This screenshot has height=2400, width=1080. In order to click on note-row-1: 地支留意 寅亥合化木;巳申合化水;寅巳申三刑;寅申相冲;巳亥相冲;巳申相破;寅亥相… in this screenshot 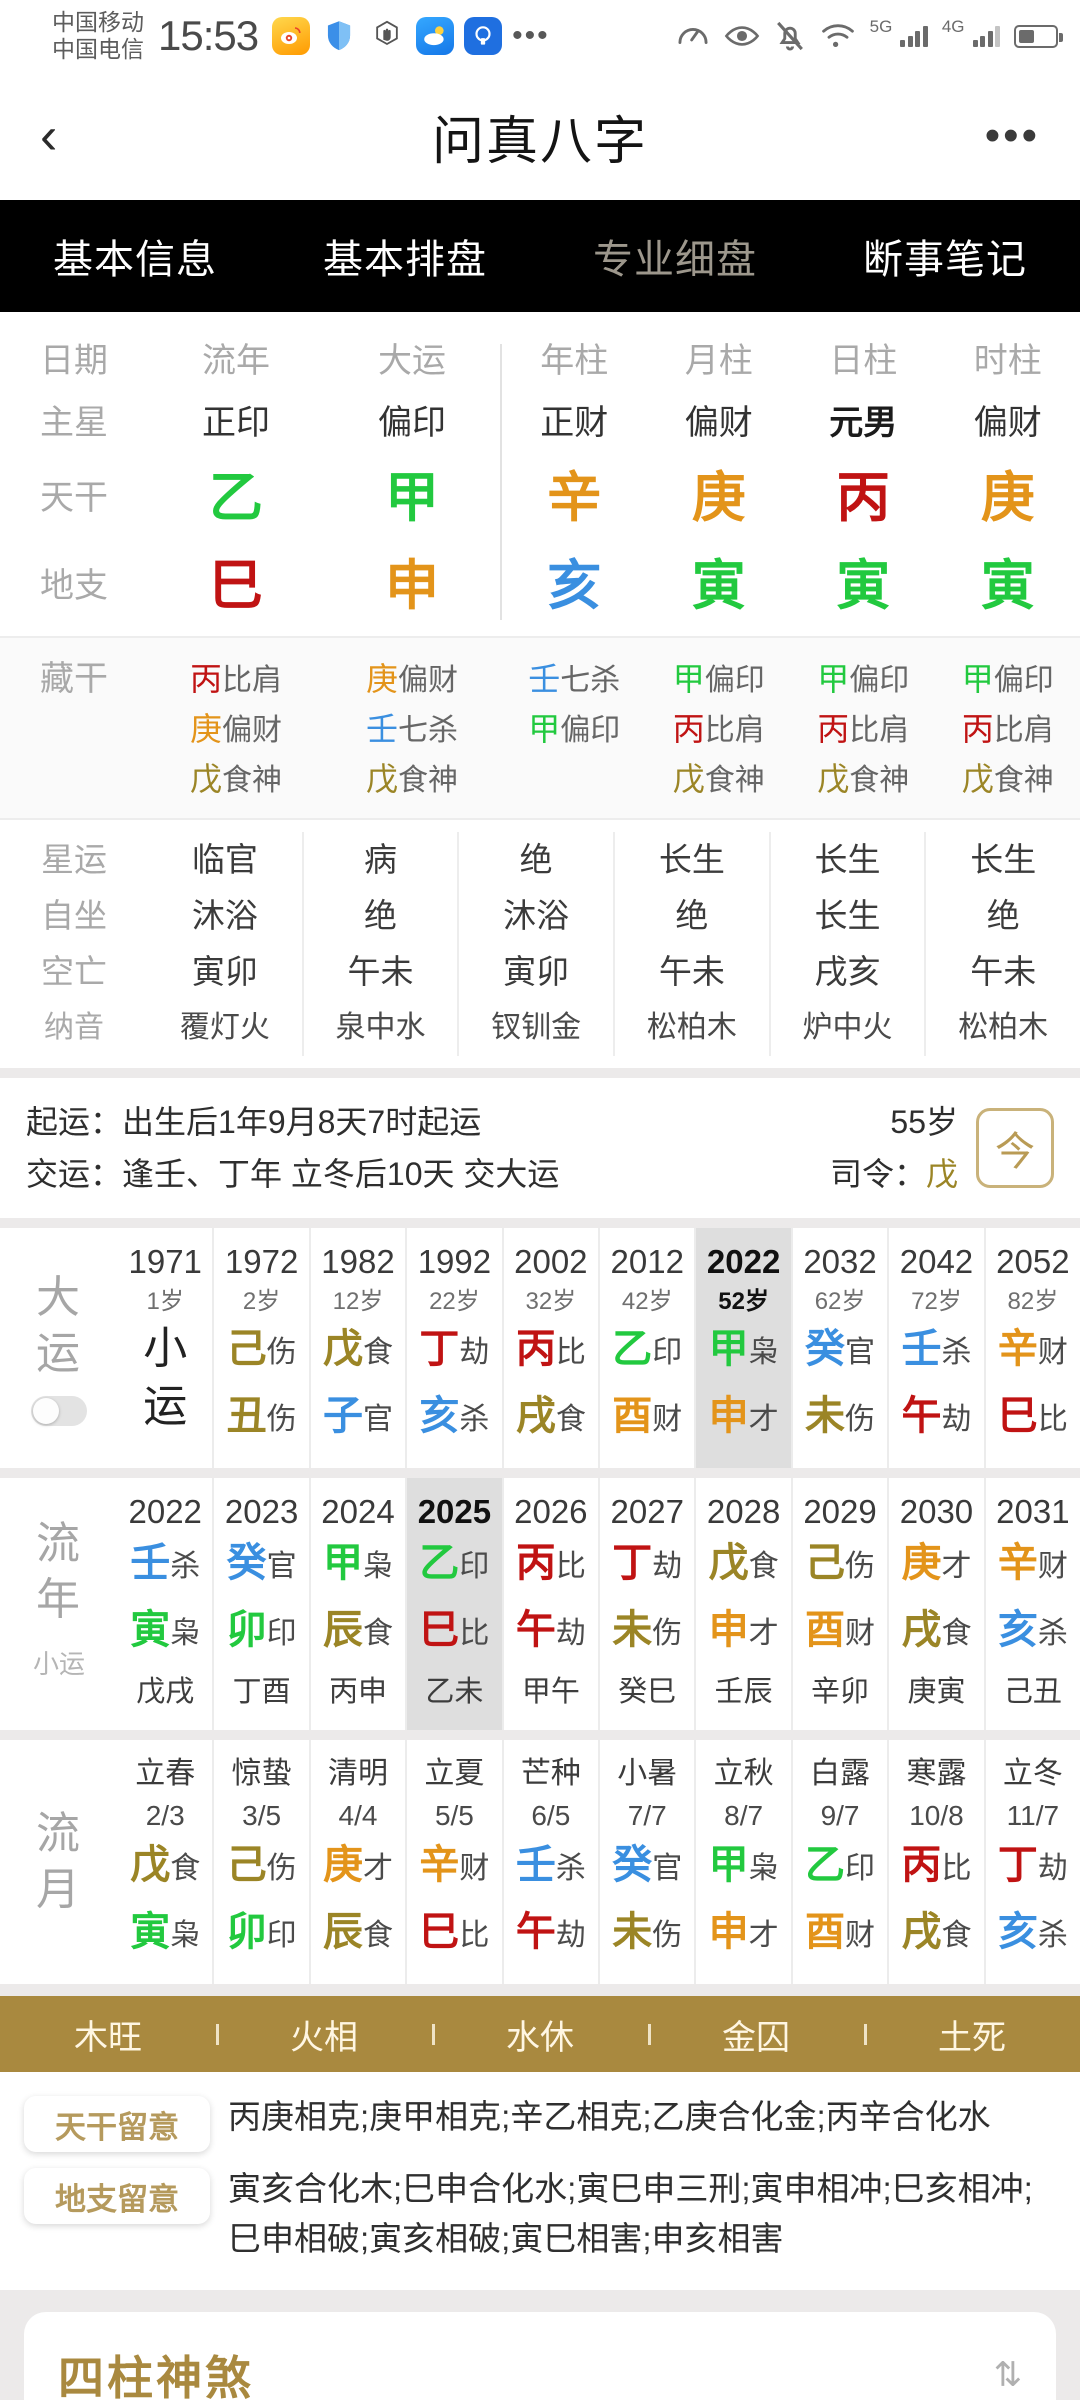, I will do `click(540, 2214)`.